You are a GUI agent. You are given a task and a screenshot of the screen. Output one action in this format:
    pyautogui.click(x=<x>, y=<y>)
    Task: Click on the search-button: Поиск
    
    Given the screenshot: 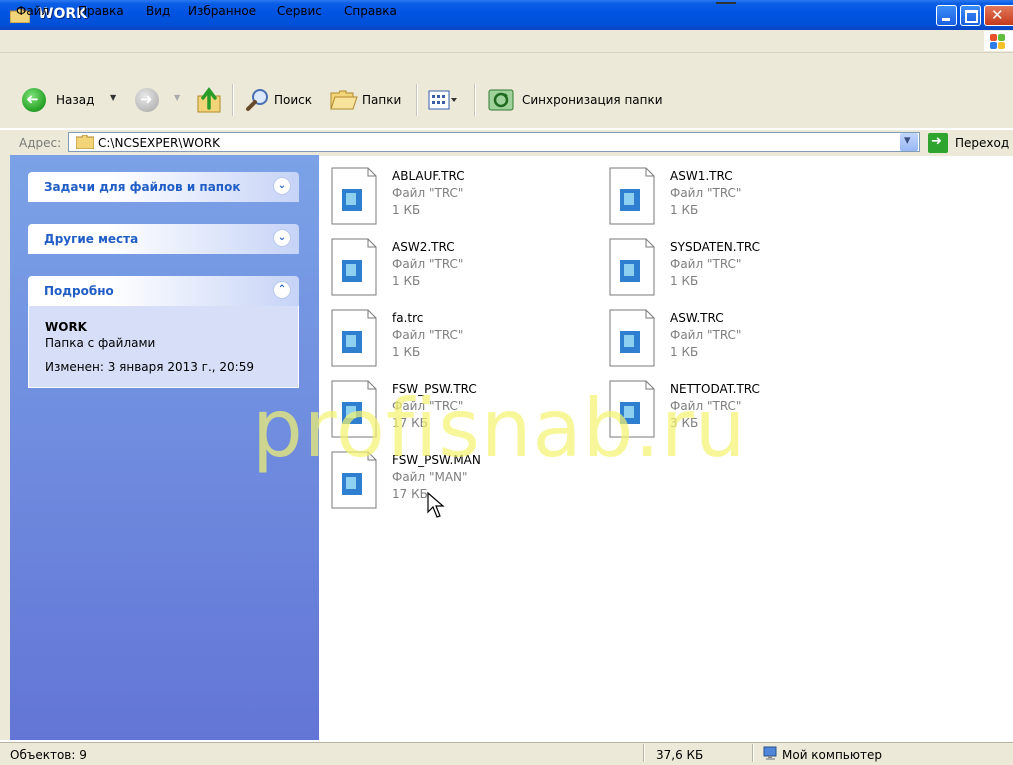 What is the action you would take?
    pyautogui.click(x=293, y=100)
    